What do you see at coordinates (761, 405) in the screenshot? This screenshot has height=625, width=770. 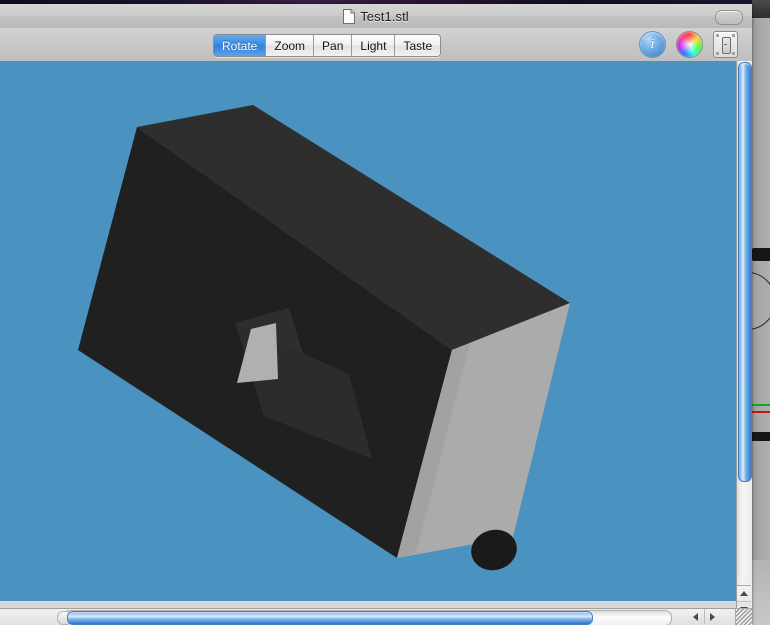 I see `background-window-green-line` at bounding box center [761, 405].